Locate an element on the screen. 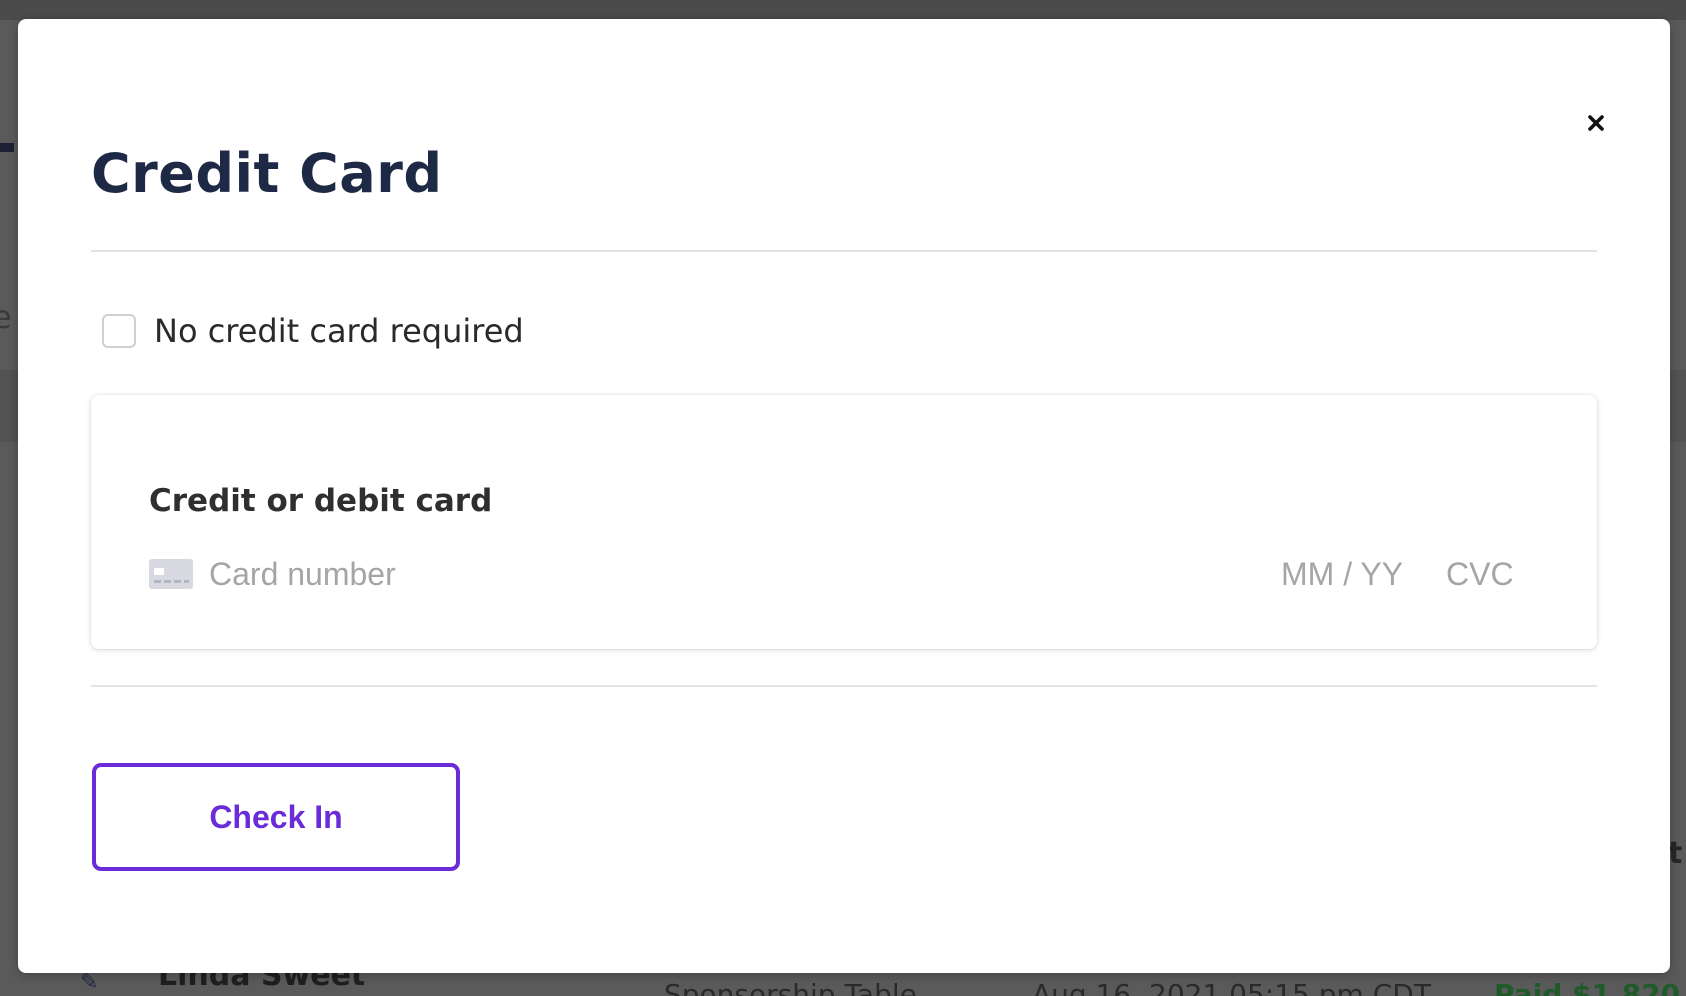 This screenshot has height=996, width=1686. close-button is located at coordinates (1596, 123).